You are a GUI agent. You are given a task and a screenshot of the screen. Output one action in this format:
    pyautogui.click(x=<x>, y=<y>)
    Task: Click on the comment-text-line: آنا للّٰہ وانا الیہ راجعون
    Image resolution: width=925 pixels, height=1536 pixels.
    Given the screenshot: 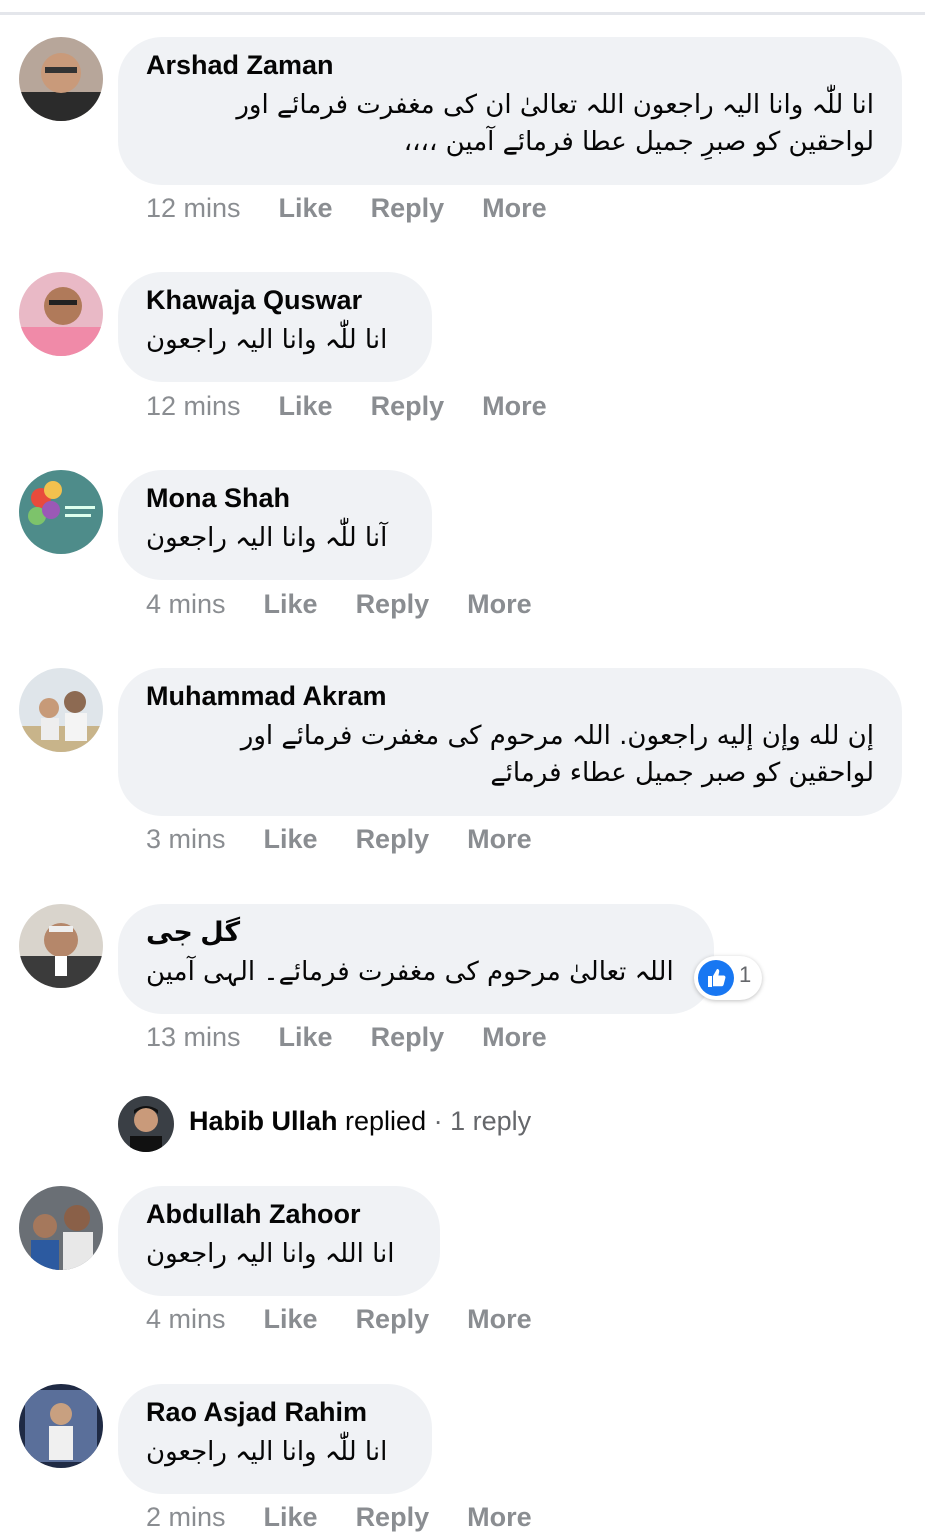 What is the action you would take?
    pyautogui.click(x=267, y=538)
    